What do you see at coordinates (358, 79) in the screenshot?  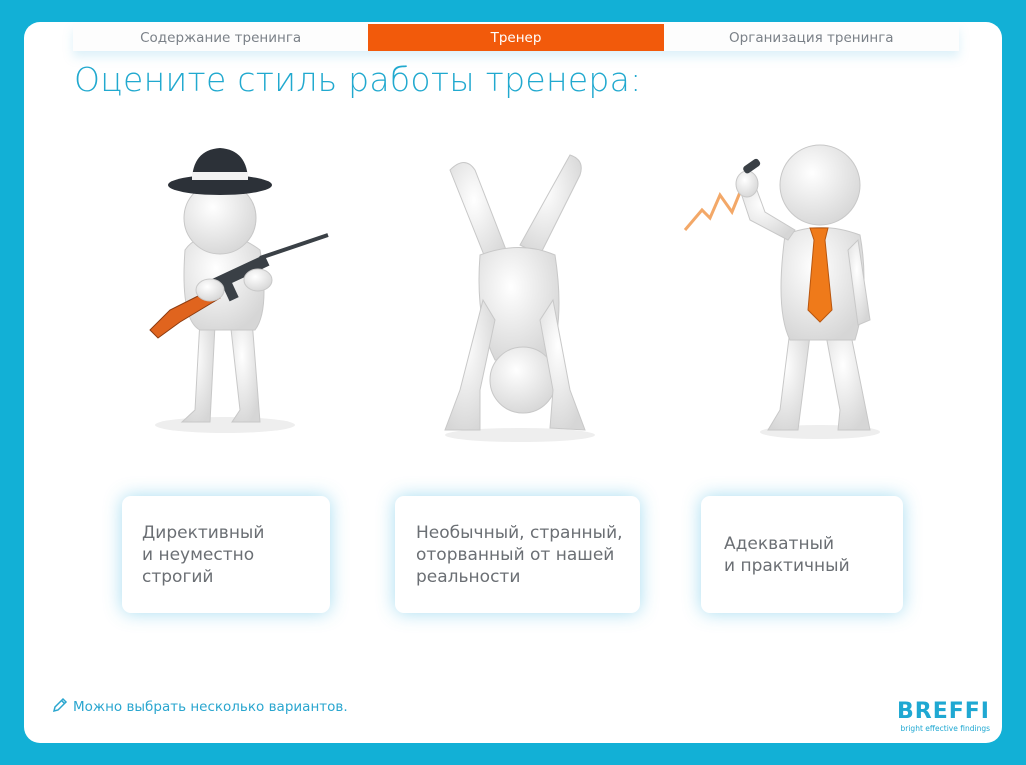 I see `page-title: Оцените стиль работы тренера:` at bounding box center [358, 79].